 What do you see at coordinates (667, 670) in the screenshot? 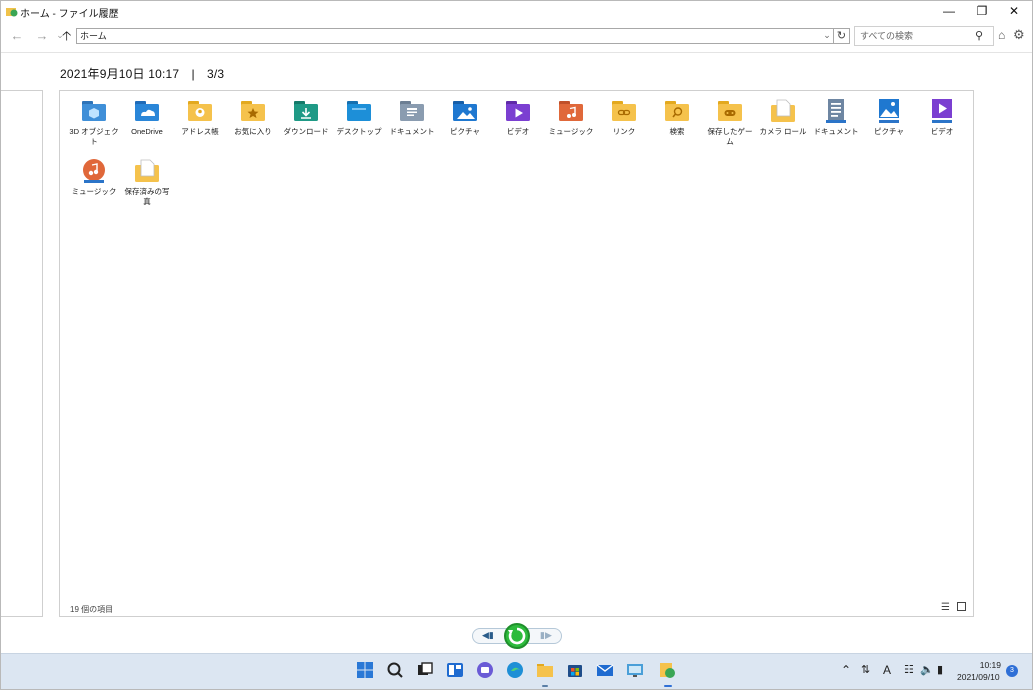
I see `file-history-taskbar-icon` at bounding box center [667, 670].